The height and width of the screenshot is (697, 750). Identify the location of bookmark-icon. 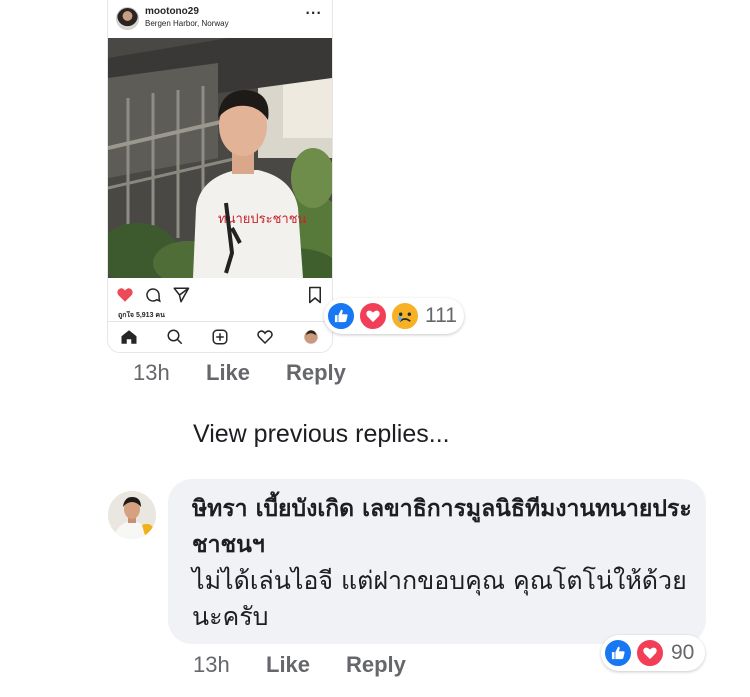
(315, 295).